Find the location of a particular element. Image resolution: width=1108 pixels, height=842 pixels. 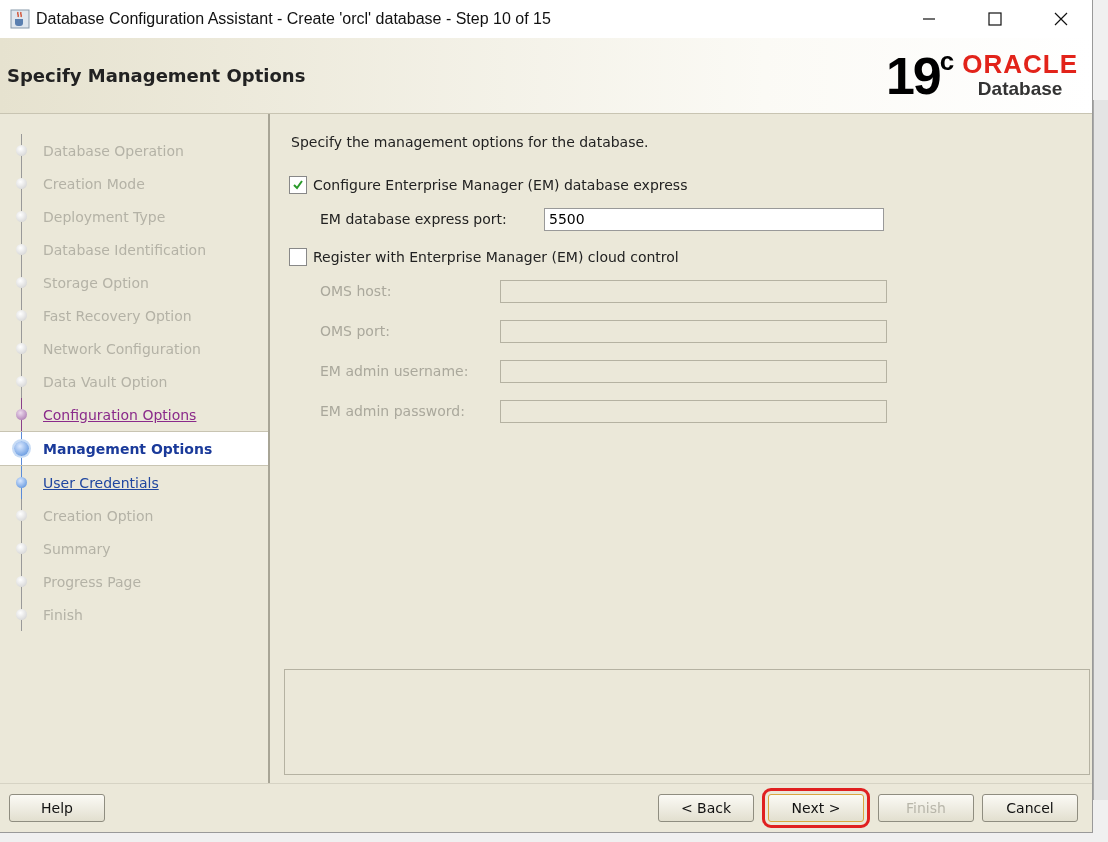

checkbox-label: Configure Enterprise Manager (EM) database express is located at coordinates (500, 185).